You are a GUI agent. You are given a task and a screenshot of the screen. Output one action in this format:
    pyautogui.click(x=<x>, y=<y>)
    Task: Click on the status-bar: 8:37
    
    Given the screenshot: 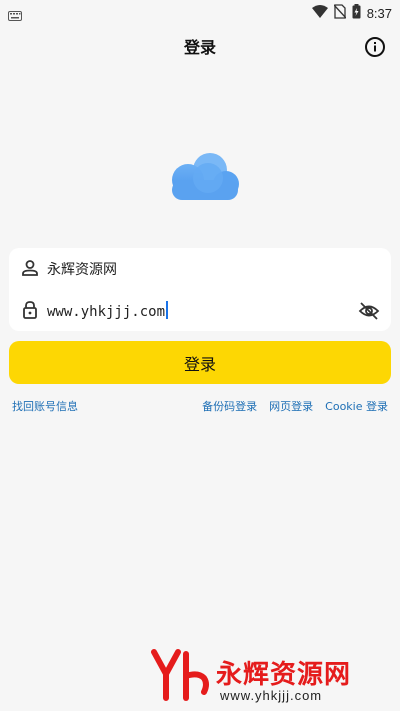 What is the action you would take?
    pyautogui.click(x=200, y=12)
    